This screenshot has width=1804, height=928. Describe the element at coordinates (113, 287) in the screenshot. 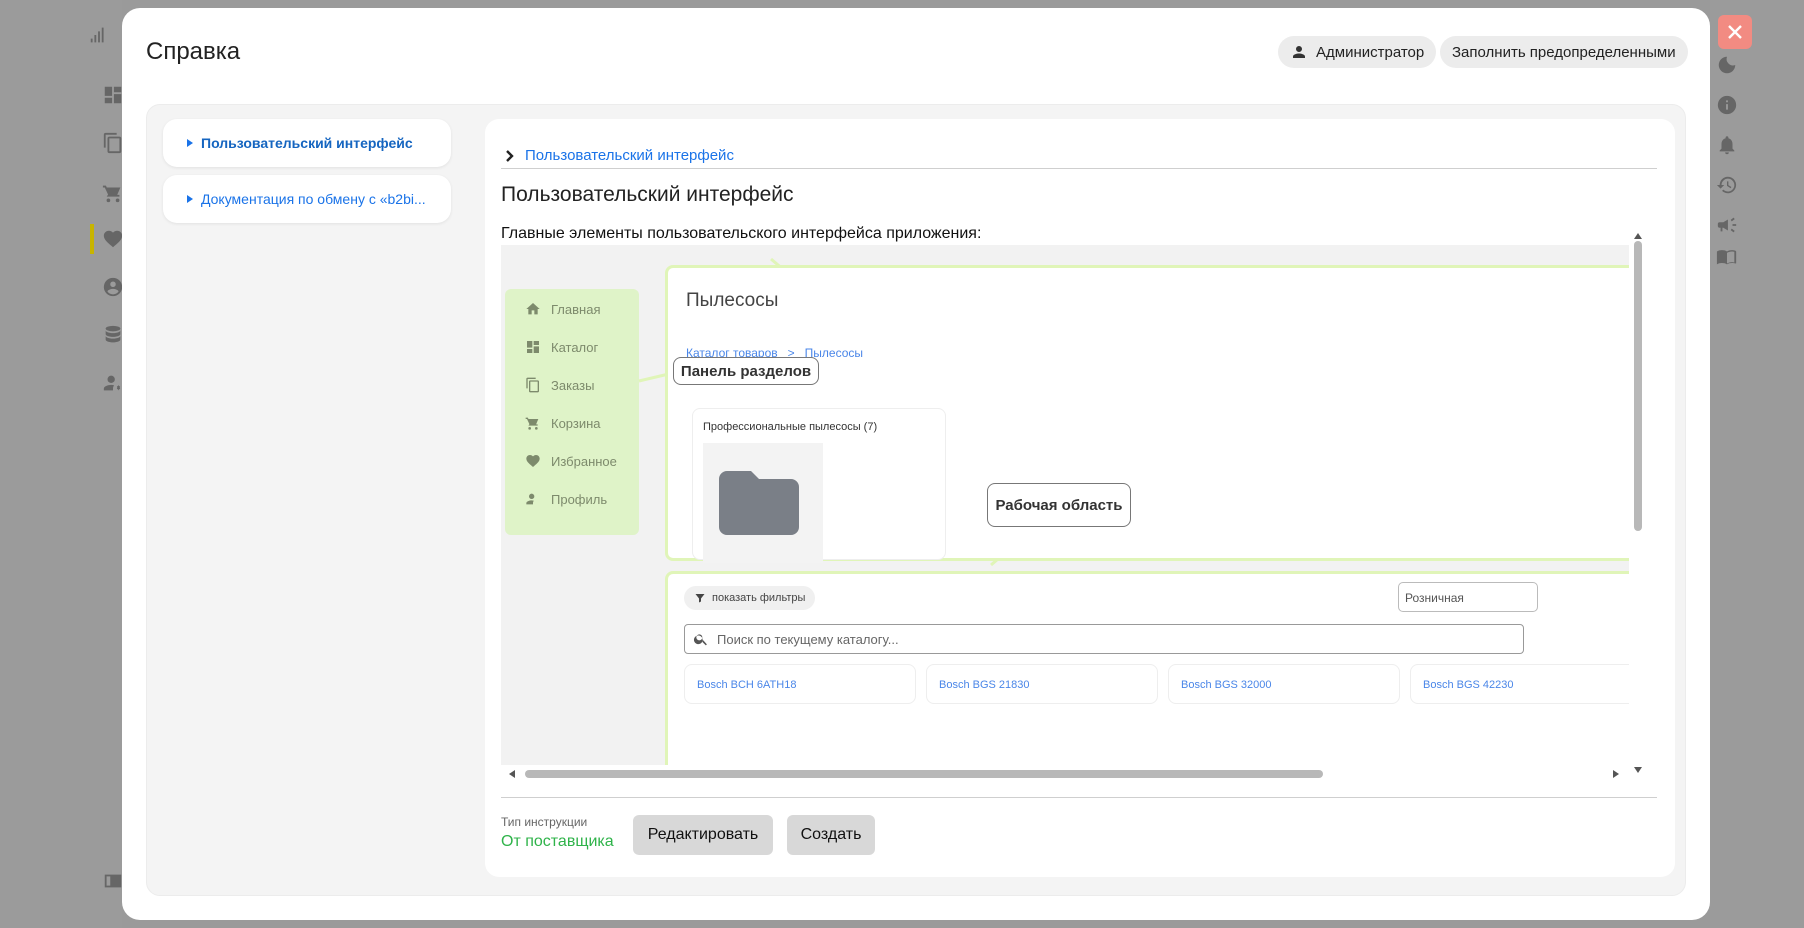

I see `account-icon` at that location.